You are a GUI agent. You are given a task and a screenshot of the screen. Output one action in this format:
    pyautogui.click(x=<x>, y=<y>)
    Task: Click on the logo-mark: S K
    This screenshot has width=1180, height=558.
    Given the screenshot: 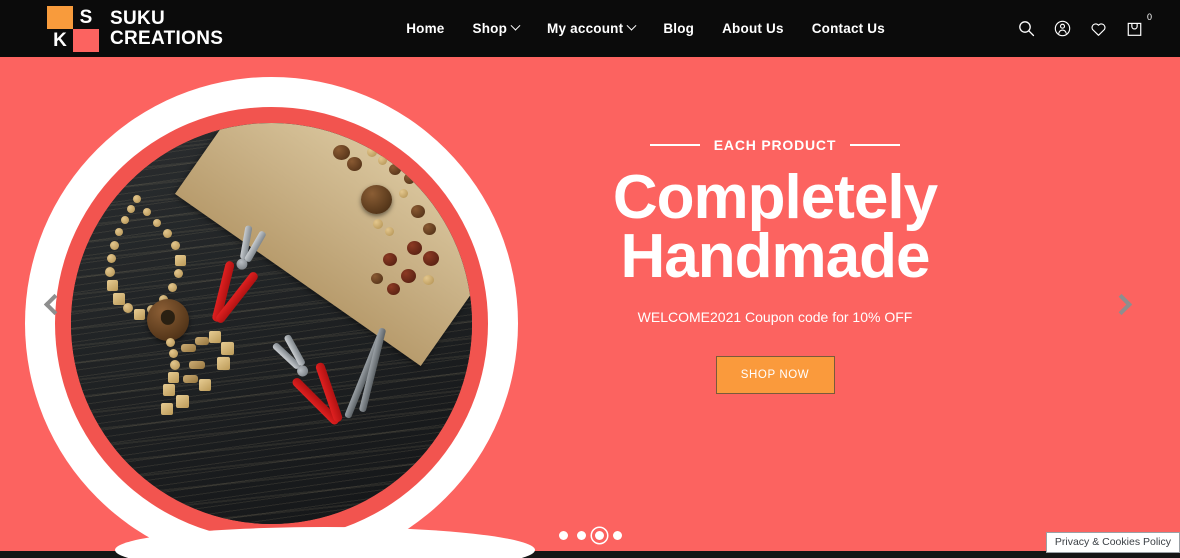 What is the action you would take?
    pyautogui.click(x=73, y=28)
    